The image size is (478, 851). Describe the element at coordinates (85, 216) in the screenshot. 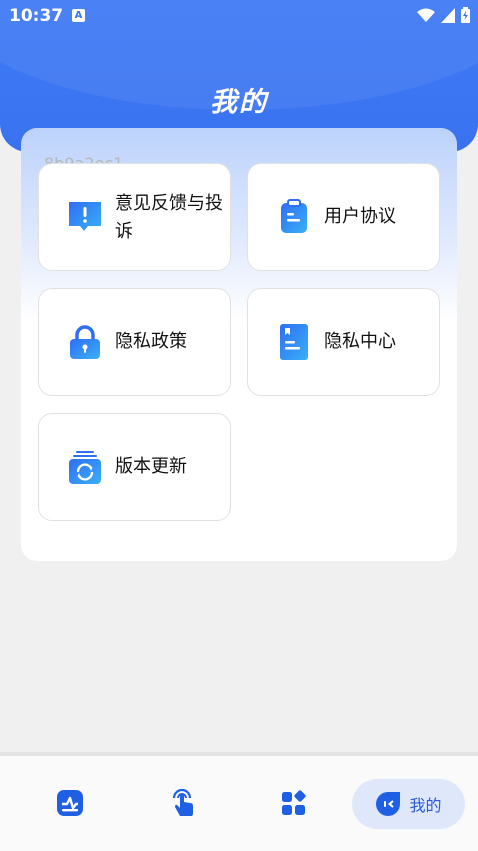

I see `feedback-icon` at that location.